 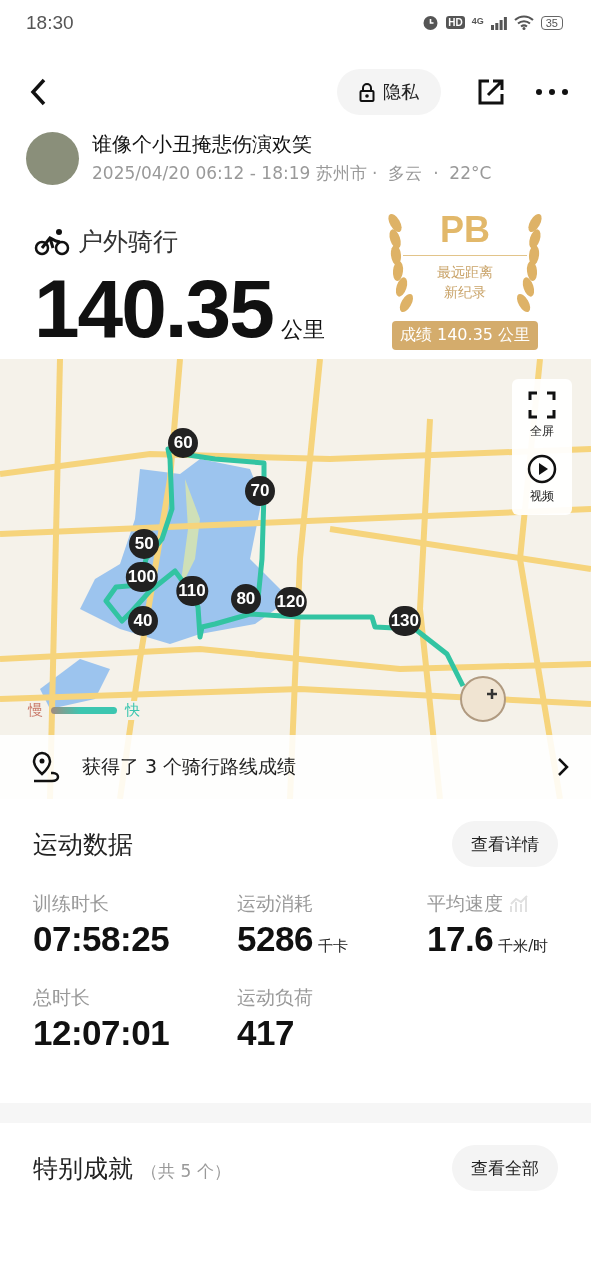 I want to click on lock-icon, so click(x=367, y=92).